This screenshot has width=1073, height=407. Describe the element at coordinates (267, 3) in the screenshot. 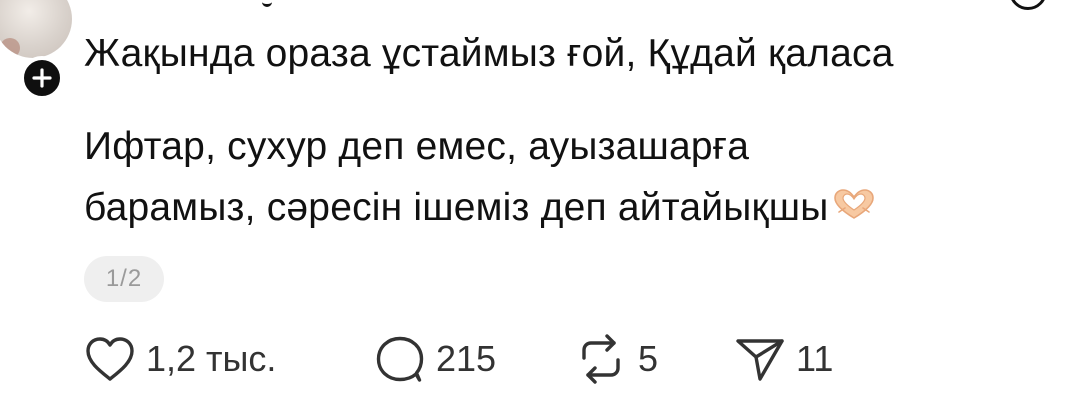

I see `cropped-username-glyph` at that location.